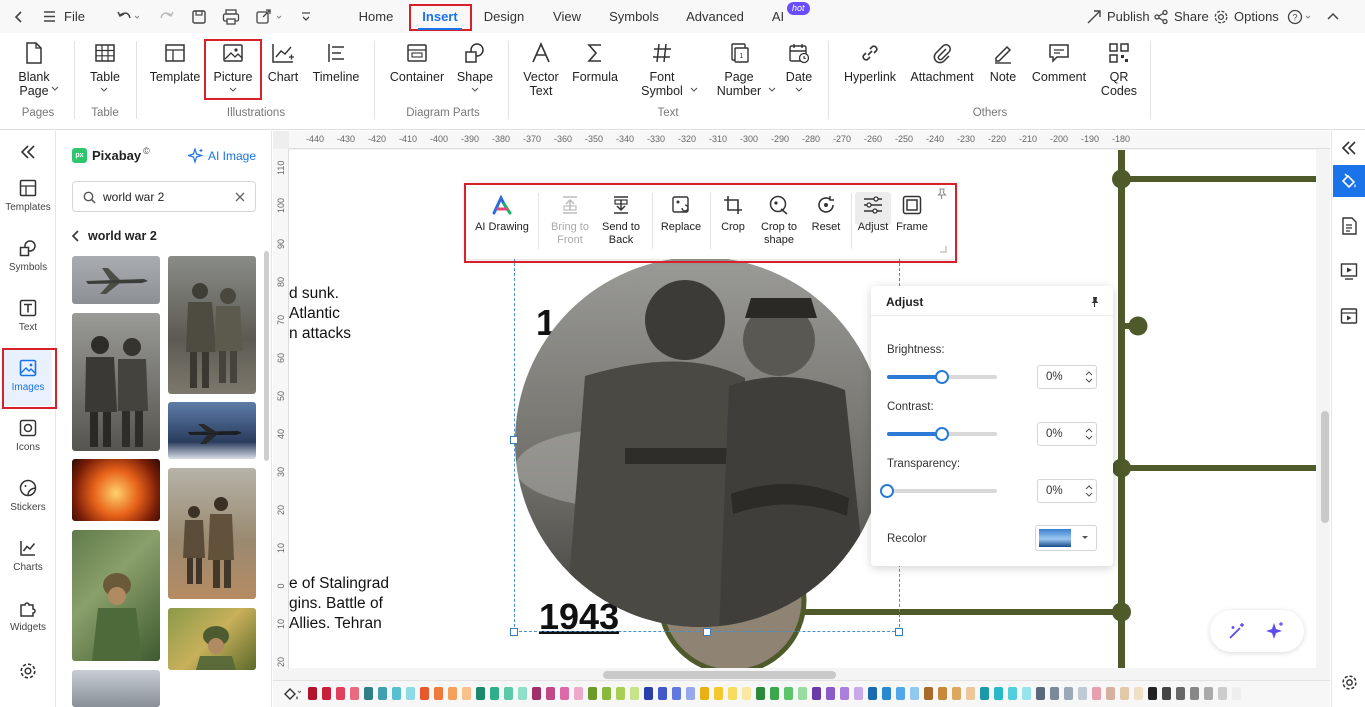  Describe the element at coordinates (63, 16) in the screenshot. I see `file-menu: File` at that location.